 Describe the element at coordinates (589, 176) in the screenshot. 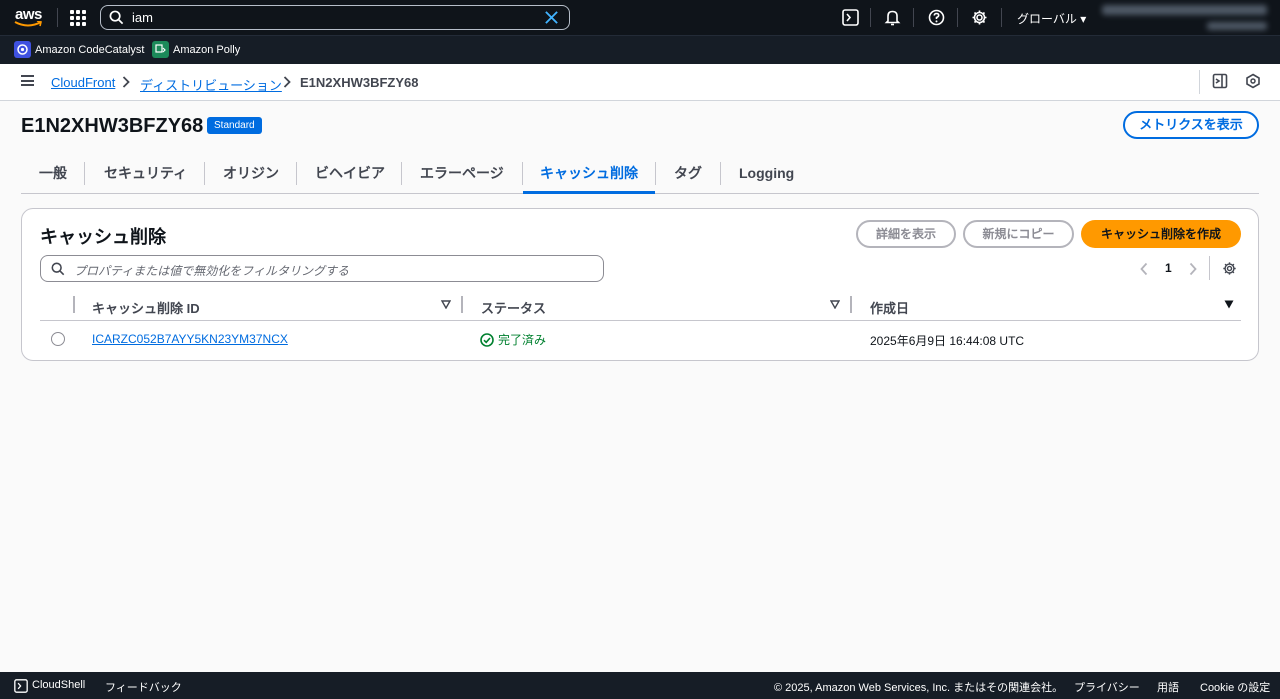

I see `tab-invalidations: キャッシュ削除` at that location.